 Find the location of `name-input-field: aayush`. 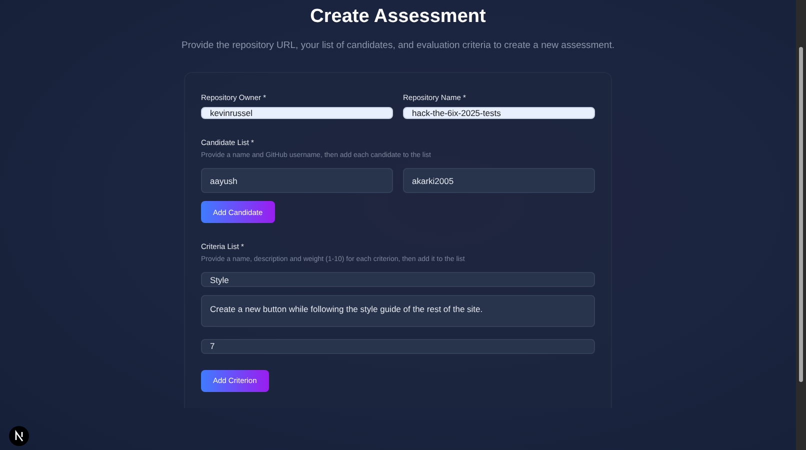

name-input-field: aayush is located at coordinates (297, 180).